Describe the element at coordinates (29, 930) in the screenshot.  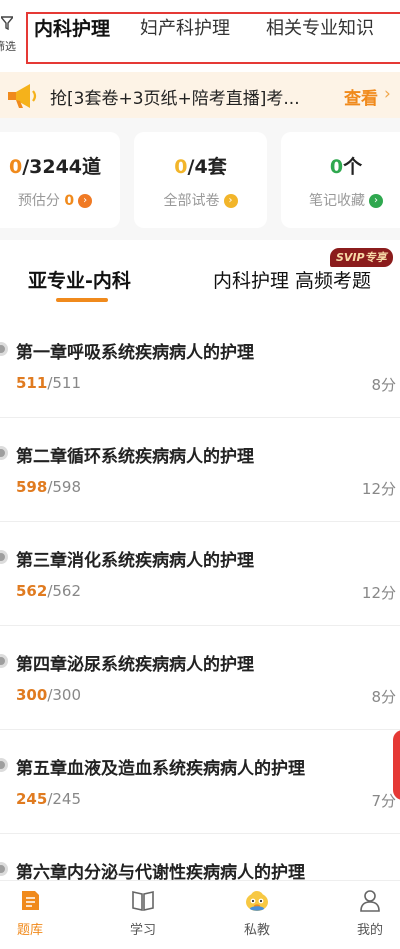
I see `nav-label: 题库` at that location.